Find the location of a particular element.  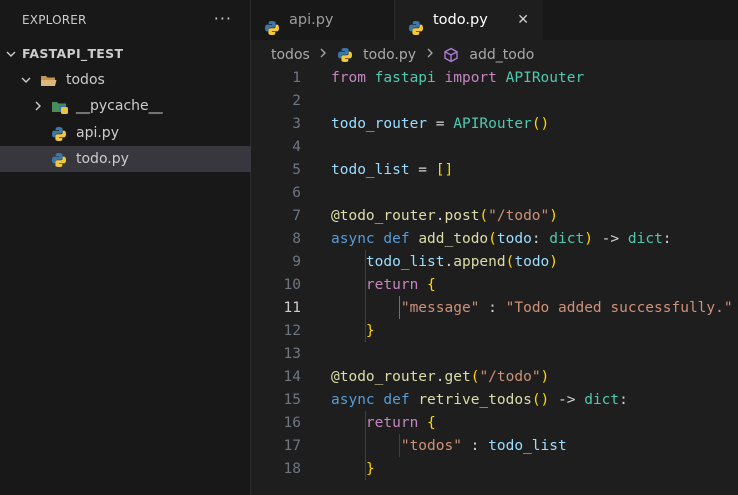

tab-todo-py: todo.py ✕ is located at coordinates (469, 20).